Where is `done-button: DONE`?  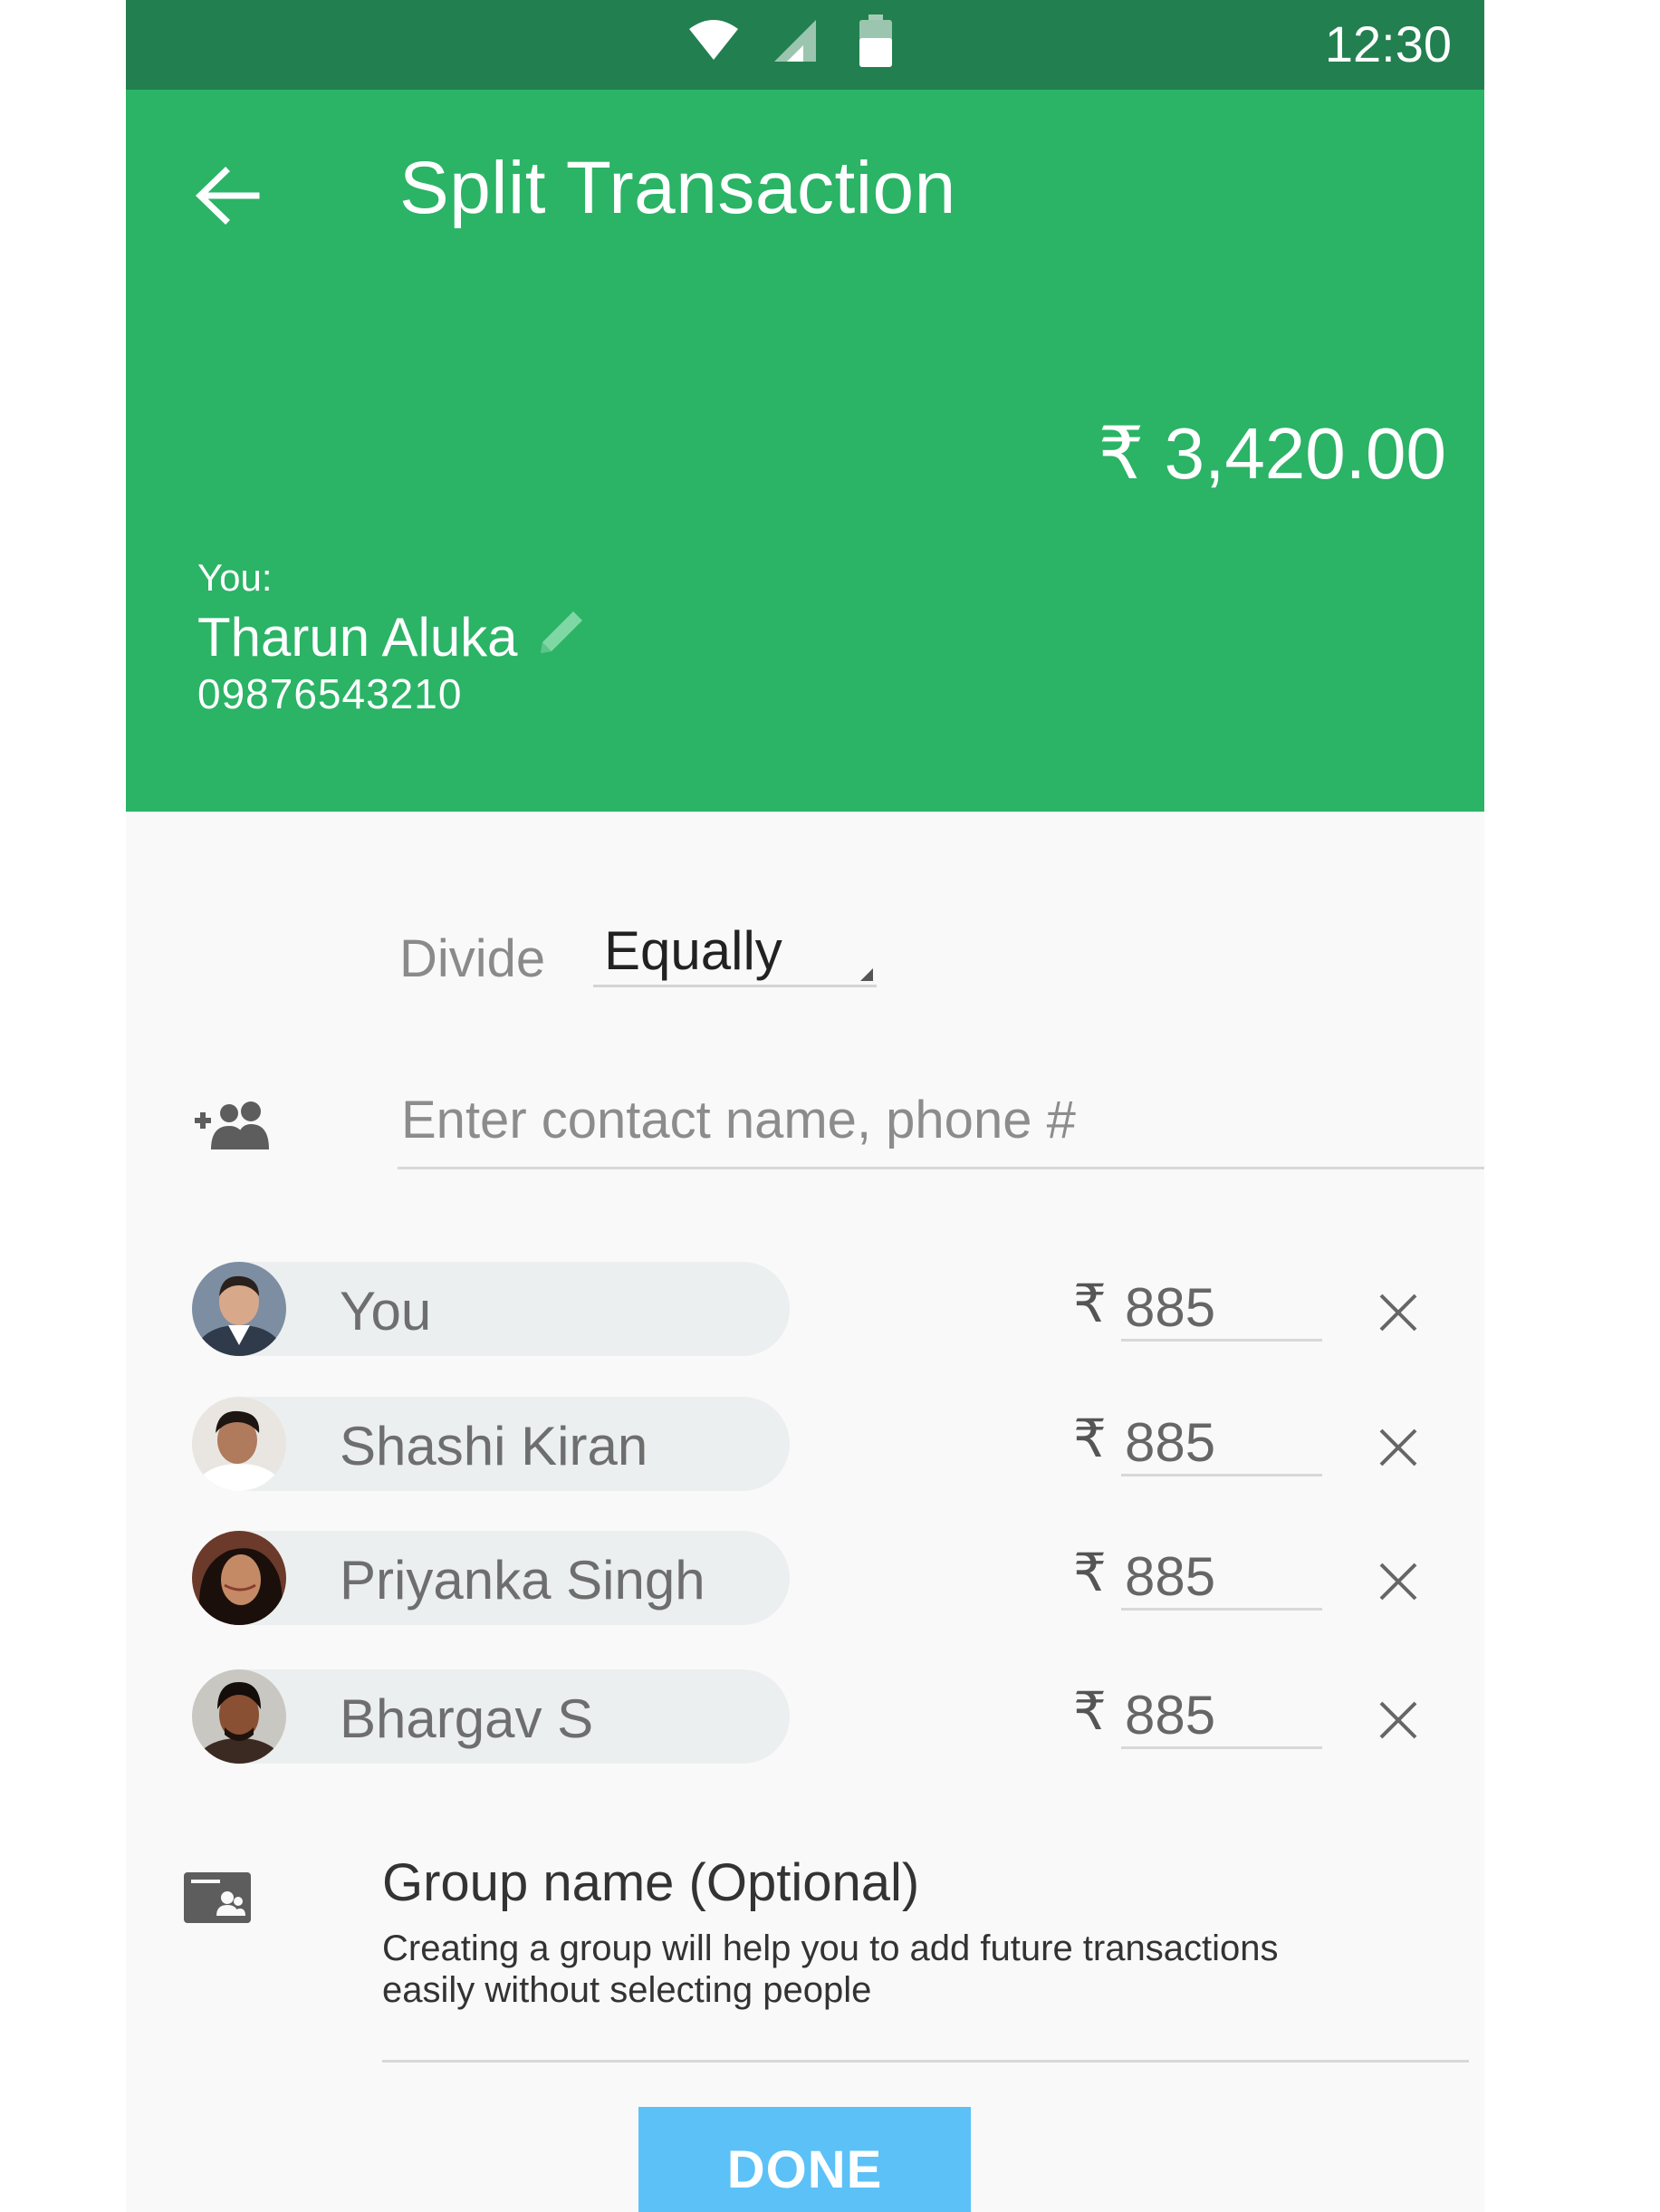 done-button: DONE is located at coordinates (804, 2159).